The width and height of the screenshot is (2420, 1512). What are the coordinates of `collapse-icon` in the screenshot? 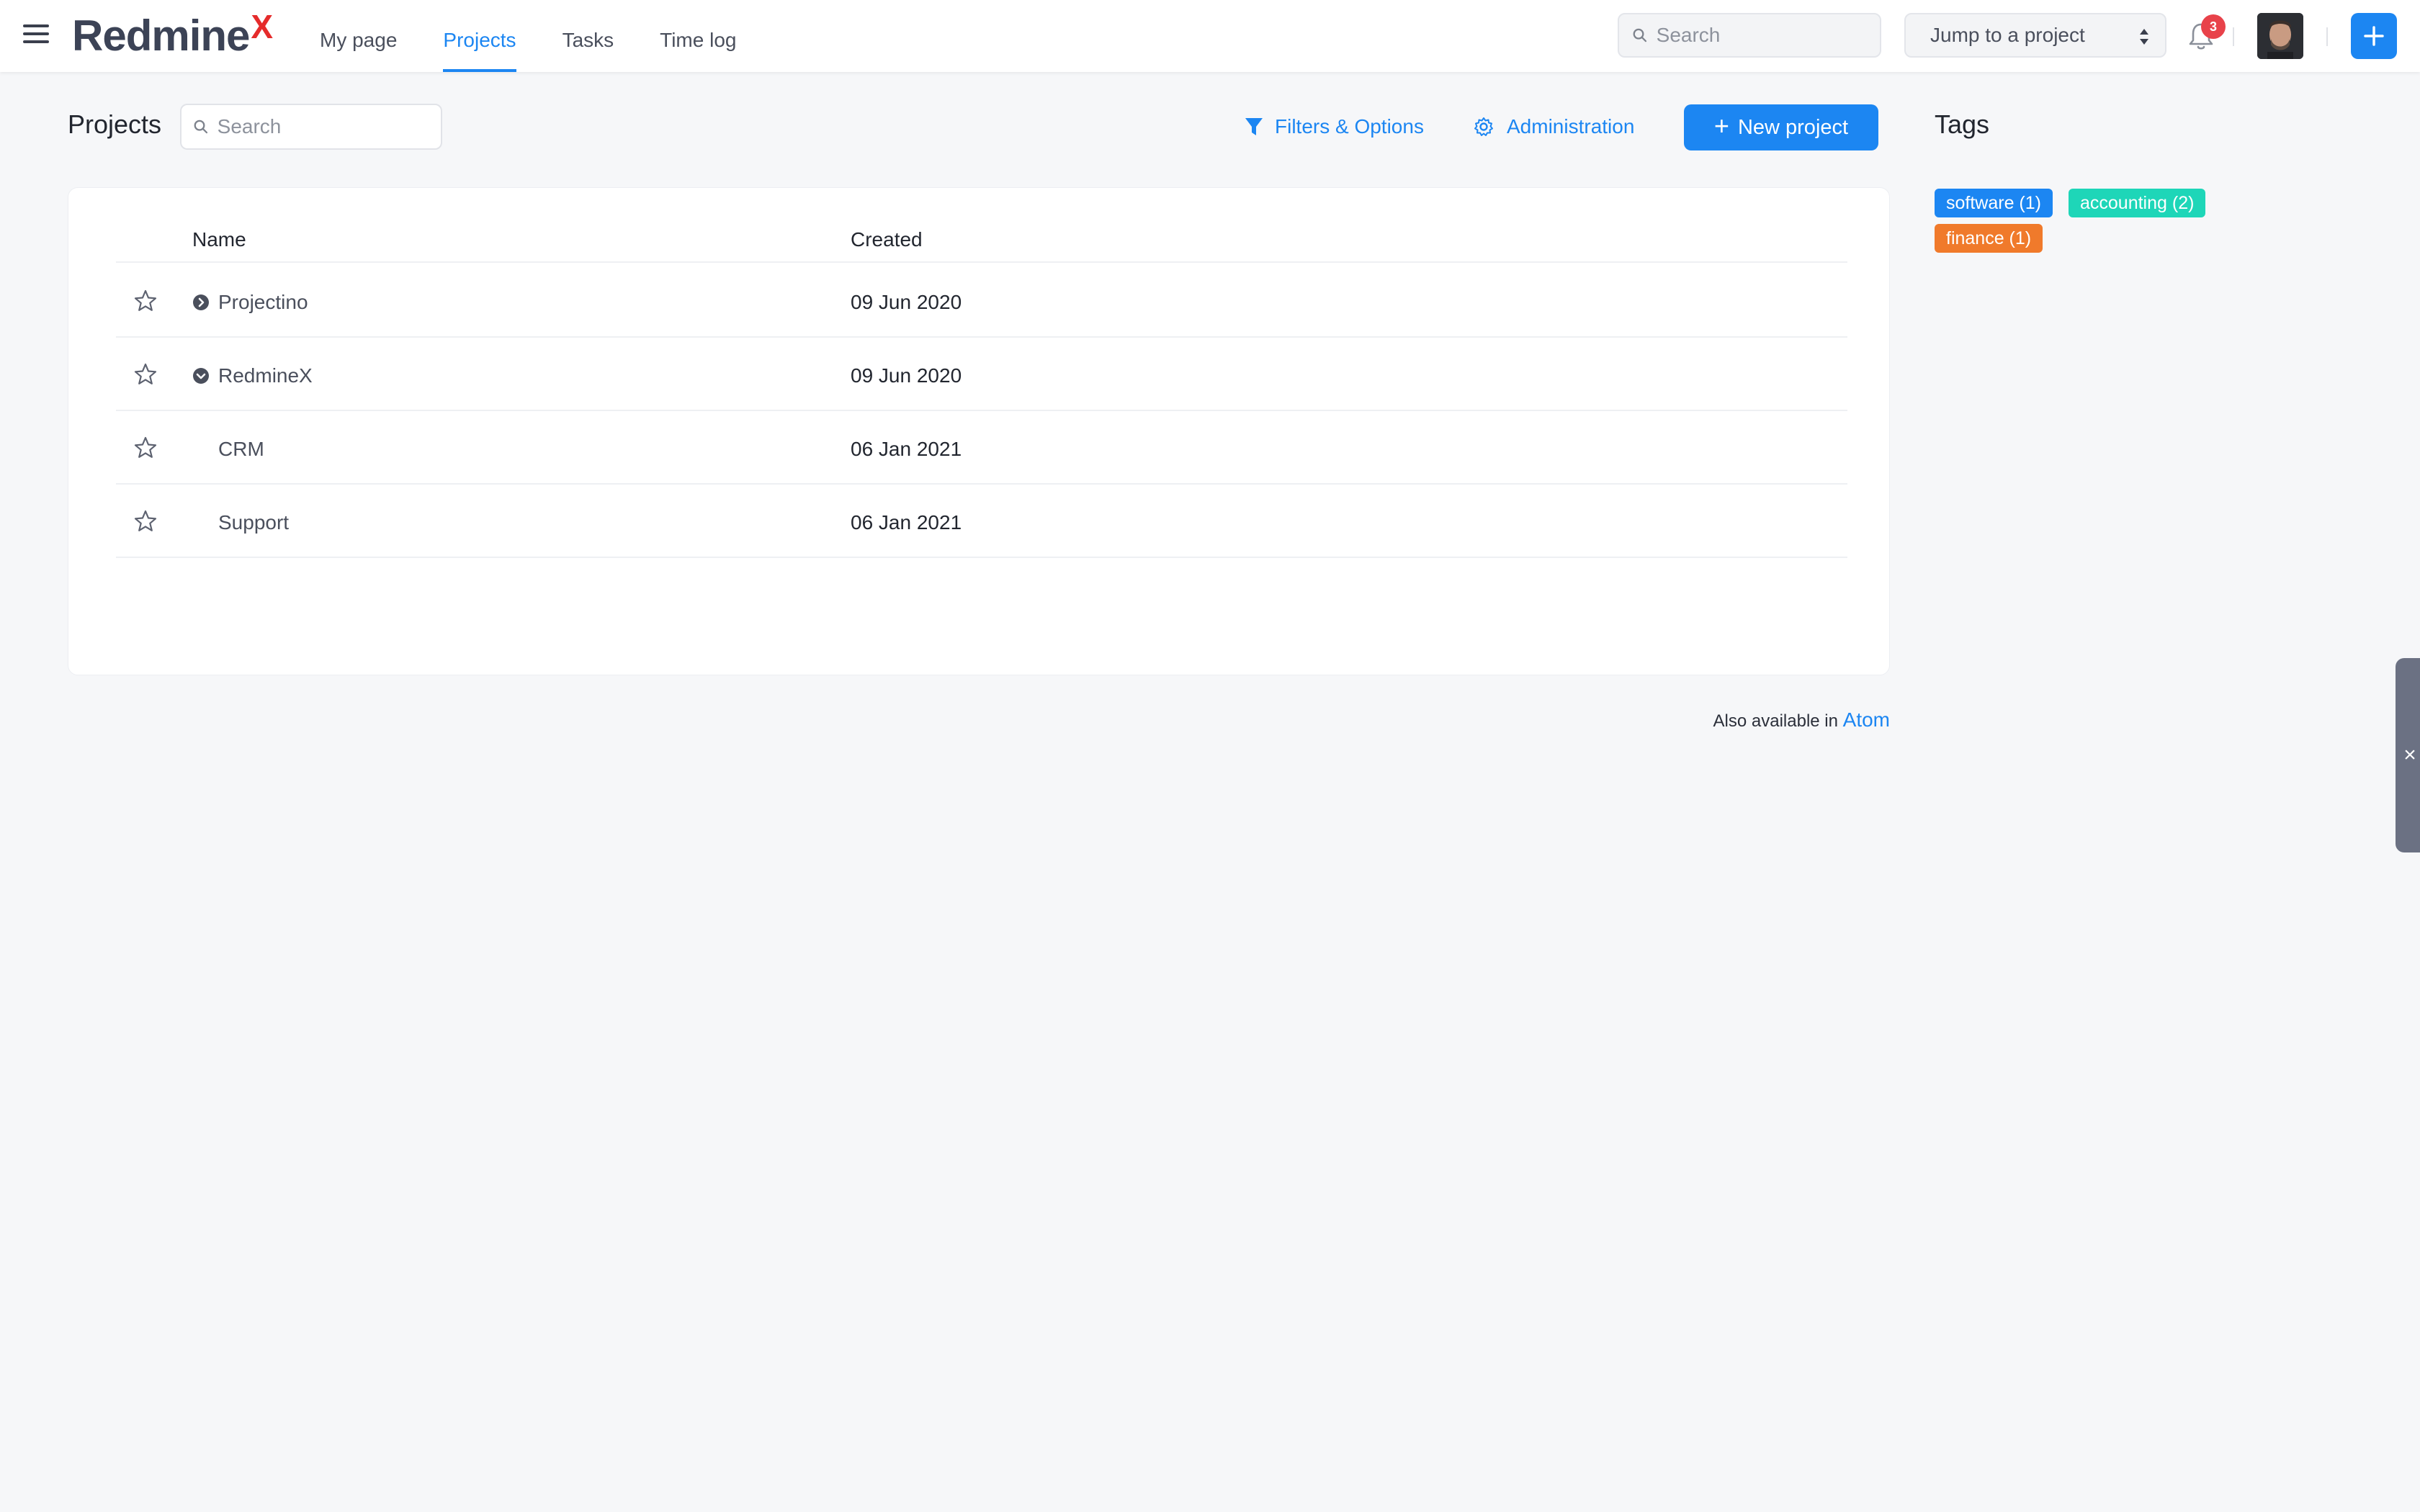 It's located at (201, 375).